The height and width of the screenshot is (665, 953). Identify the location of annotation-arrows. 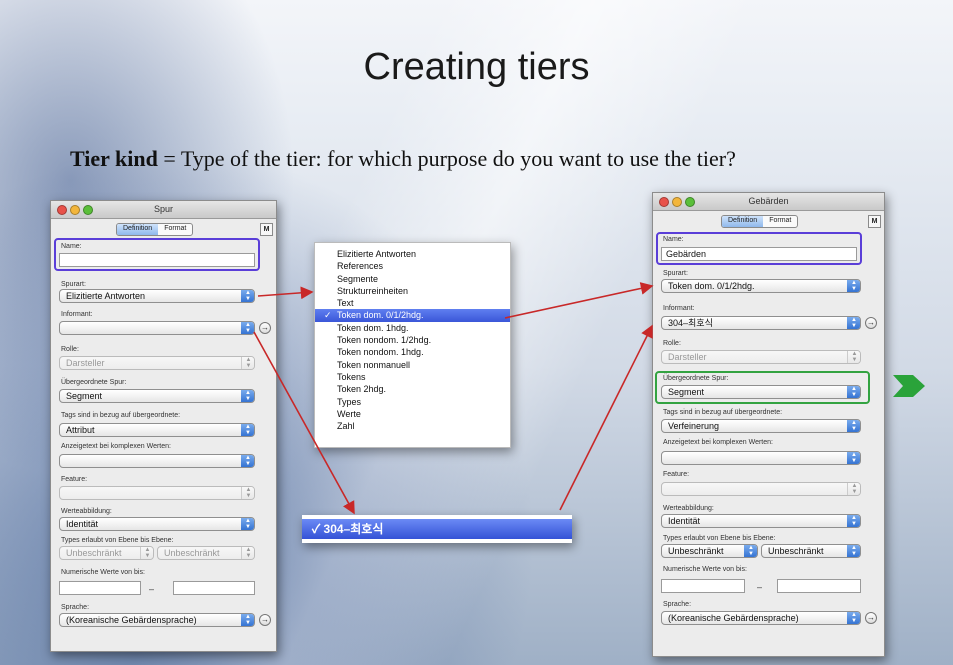
(453, 398).